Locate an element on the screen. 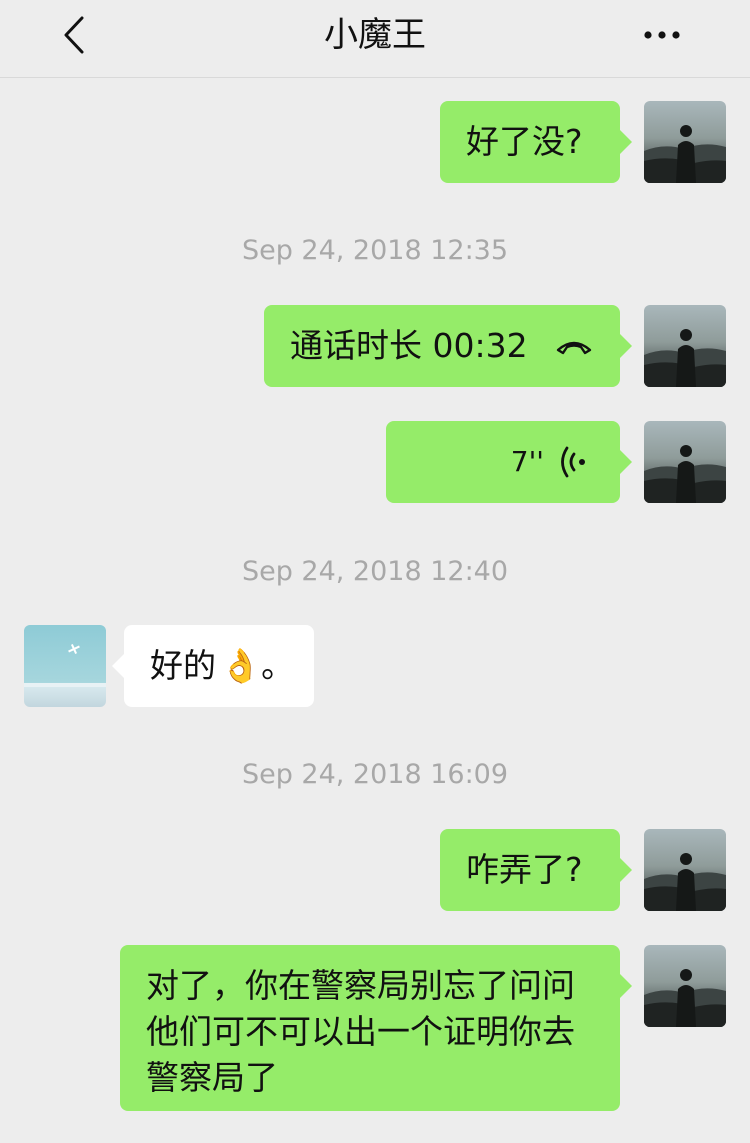 The height and width of the screenshot is (1143, 750). timestamp: Sep 24, 2018 12:35 is located at coordinates (375, 250).